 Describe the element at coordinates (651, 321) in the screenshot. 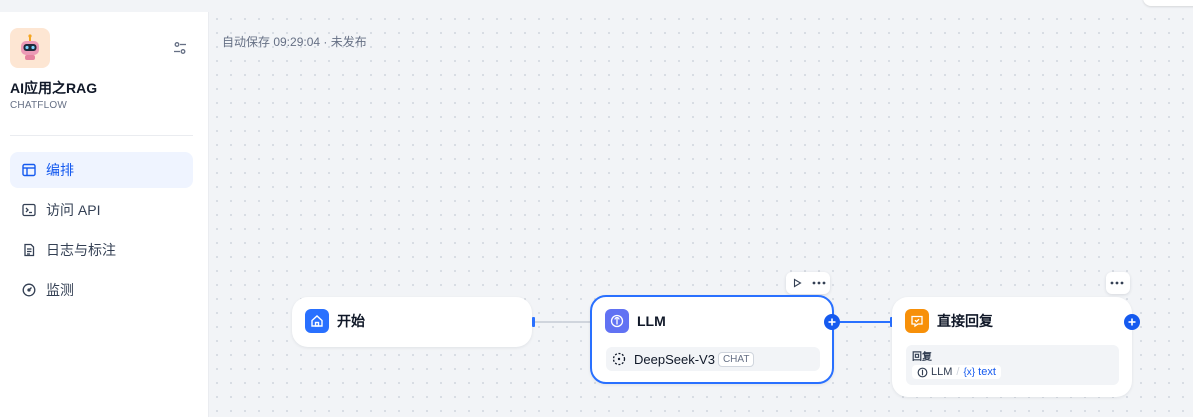

I see `node-title: LLM` at that location.